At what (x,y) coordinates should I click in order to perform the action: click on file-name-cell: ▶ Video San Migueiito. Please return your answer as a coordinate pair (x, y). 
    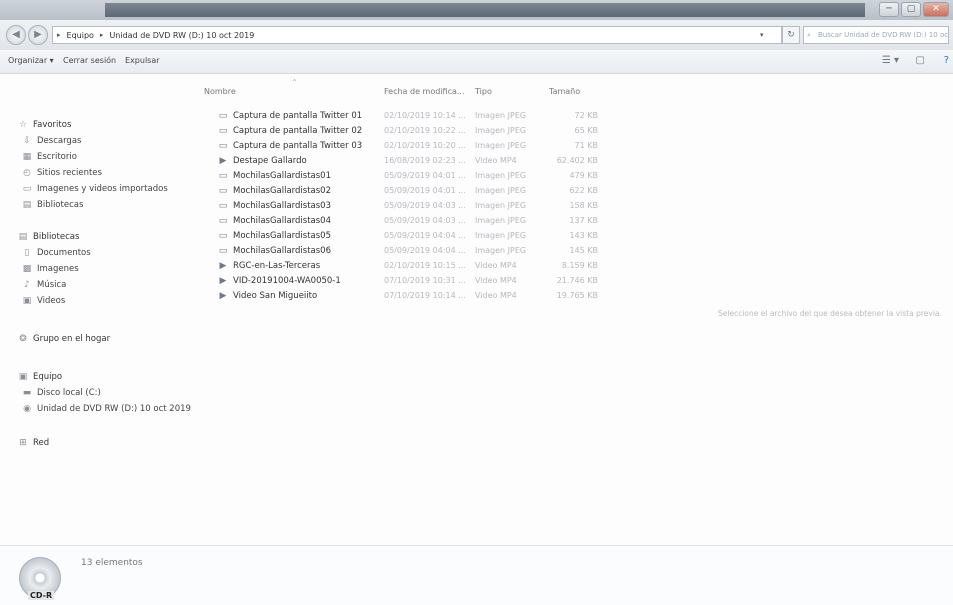
    Looking at the image, I should click on (268, 296).